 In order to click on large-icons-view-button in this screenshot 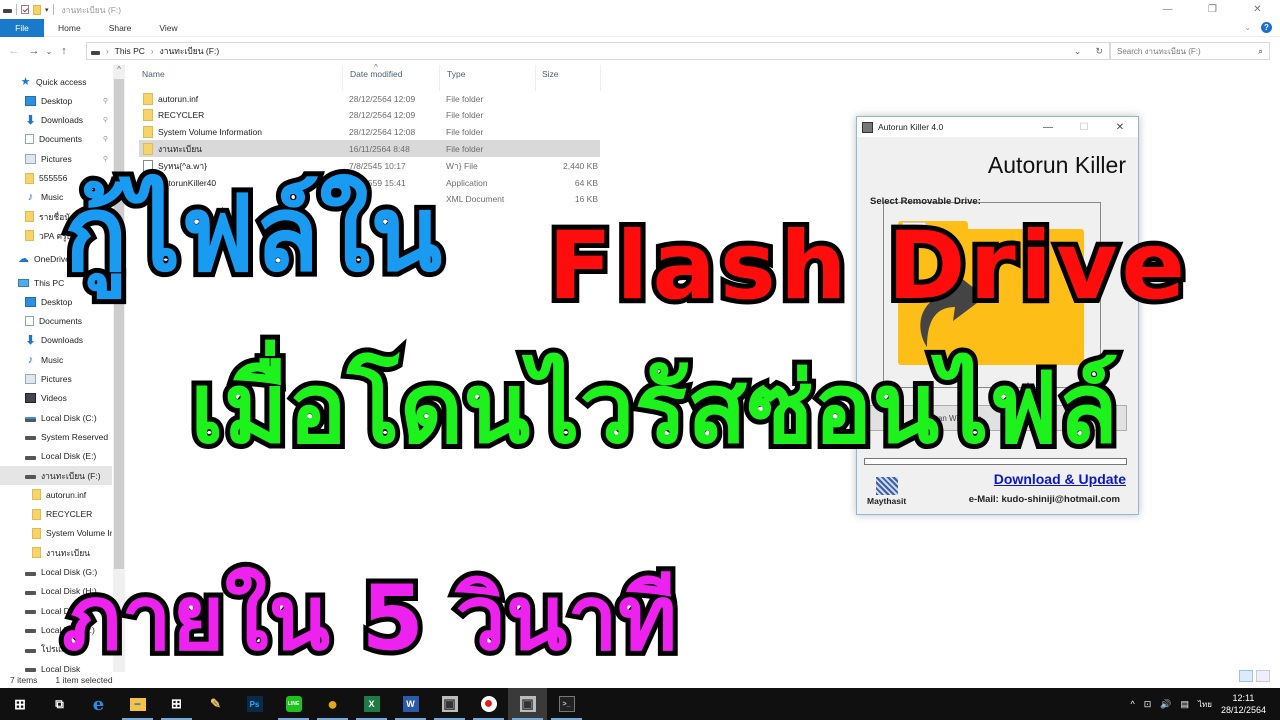, I will do `click(1263, 676)`.